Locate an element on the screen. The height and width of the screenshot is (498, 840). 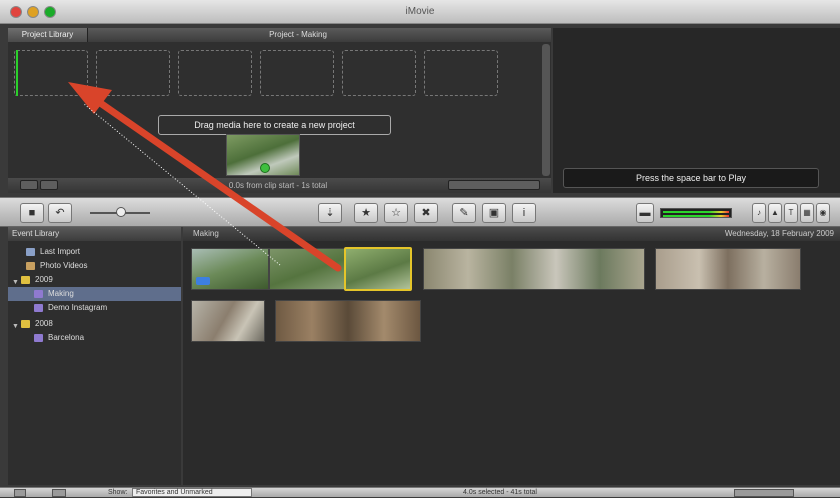
play-hint: Press the space bar to Play is located at coordinates (691, 178).